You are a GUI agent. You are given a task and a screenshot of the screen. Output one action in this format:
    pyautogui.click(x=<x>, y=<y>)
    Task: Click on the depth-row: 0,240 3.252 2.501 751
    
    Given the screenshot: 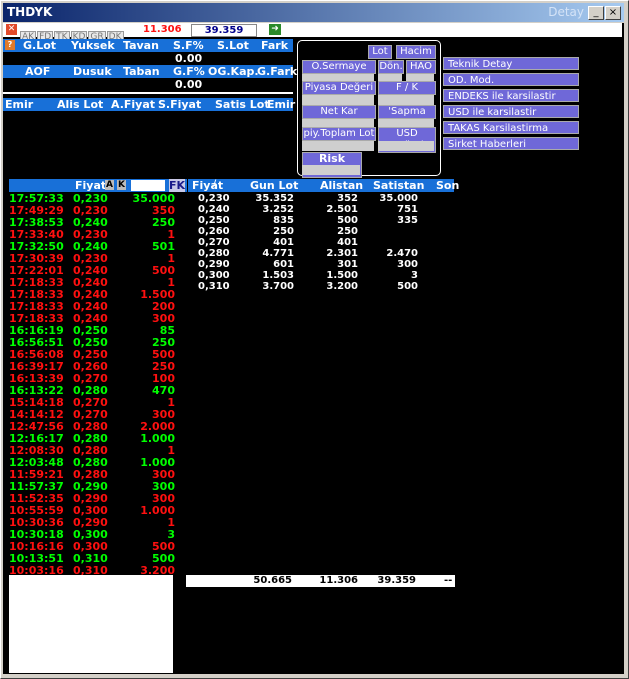 What is the action you would take?
    pyautogui.click(x=321, y=209)
    